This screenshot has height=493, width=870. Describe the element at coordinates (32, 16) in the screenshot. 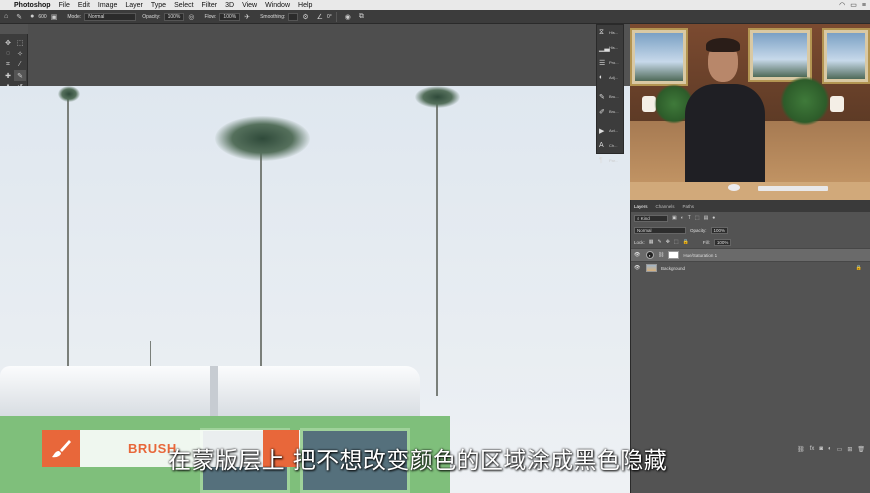

I see `brush-preset-icon: ●` at that location.